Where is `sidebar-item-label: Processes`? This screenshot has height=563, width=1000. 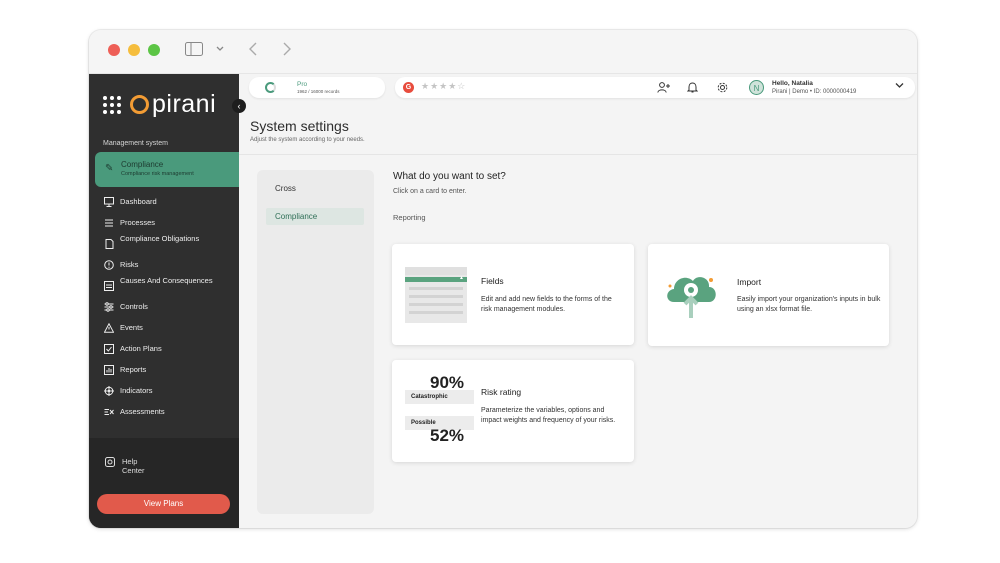
sidebar-item-label: Processes is located at coordinates (138, 222).